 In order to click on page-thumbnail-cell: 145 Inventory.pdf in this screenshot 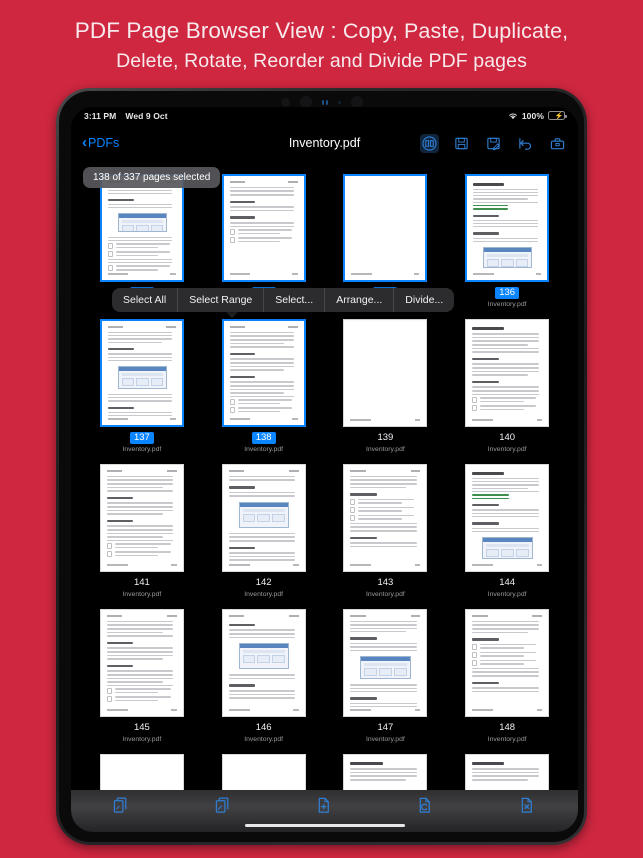, I will do `click(142, 677)`.